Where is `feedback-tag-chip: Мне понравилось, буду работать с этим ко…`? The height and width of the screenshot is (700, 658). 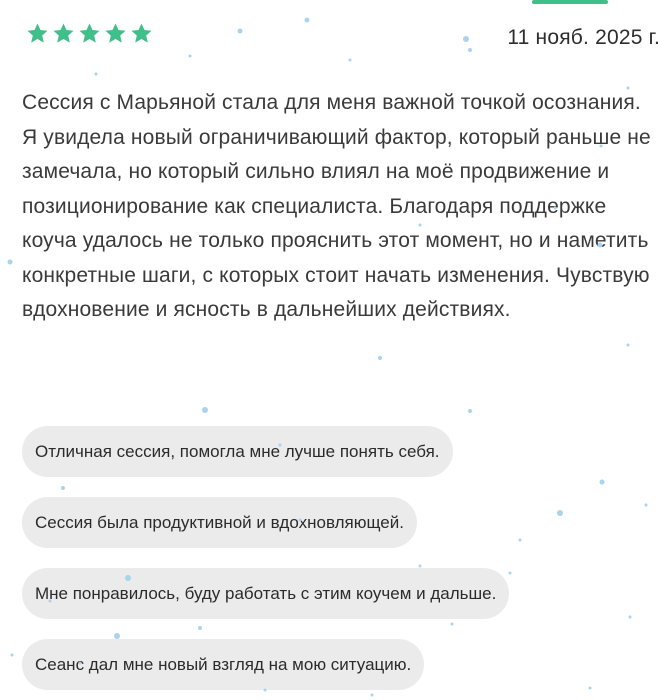
feedback-tag-chip: Мне понравилось, буду работать с этим ко… is located at coordinates (266, 593).